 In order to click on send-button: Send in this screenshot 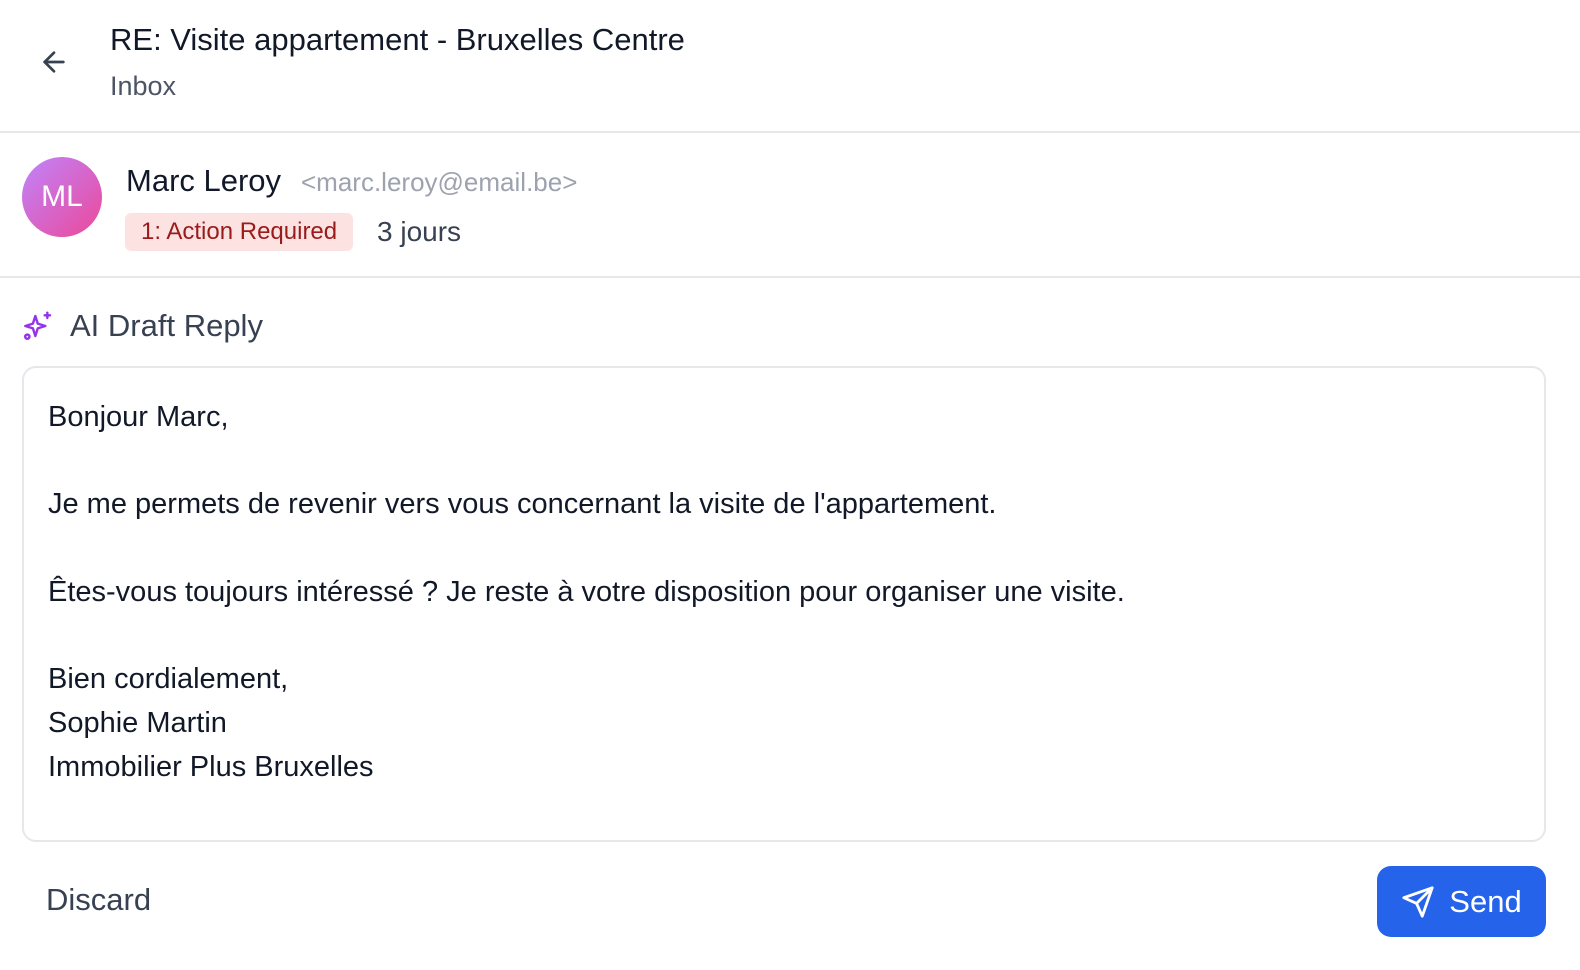, I will do `click(1461, 901)`.